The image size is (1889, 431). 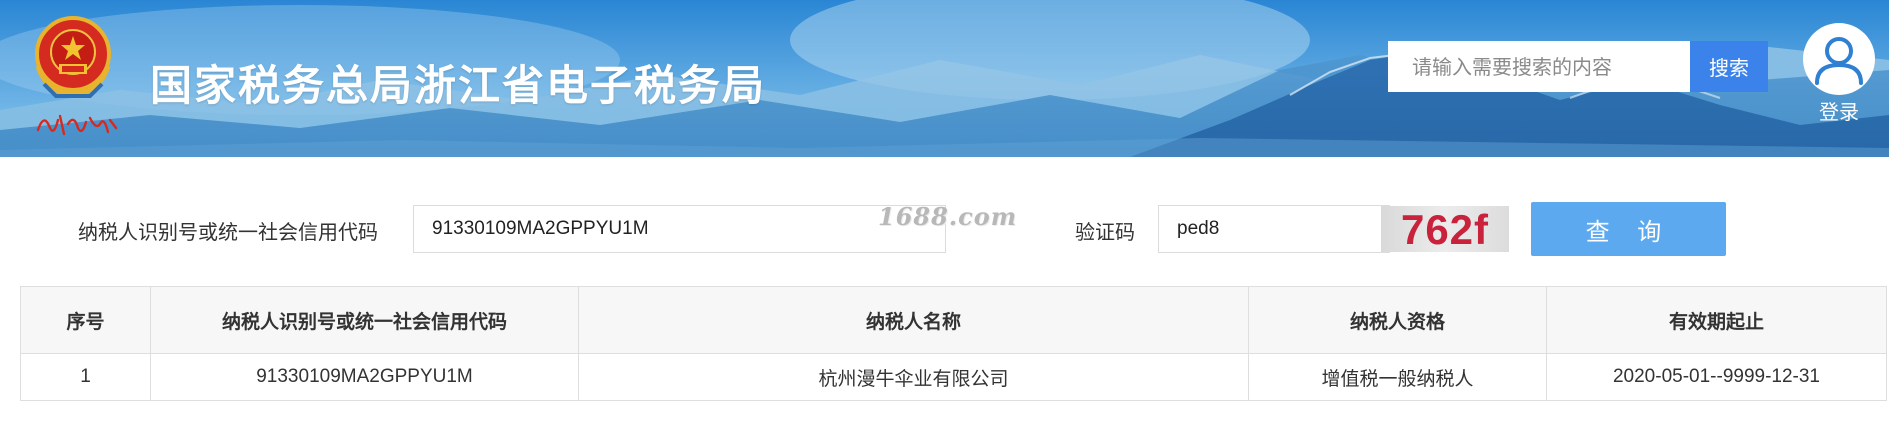 What do you see at coordinates (364, 320) in the screenshot?
I see `header-taxpayer-code: 纳税人识别号或统一社会信用代码` at bounding box center [364, 320].